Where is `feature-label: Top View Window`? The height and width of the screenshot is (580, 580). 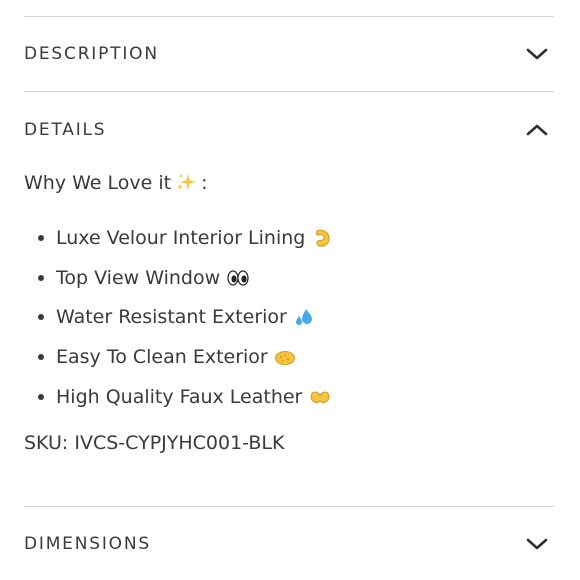
feature-label: Top View Window is located at coordinates (138, 277).